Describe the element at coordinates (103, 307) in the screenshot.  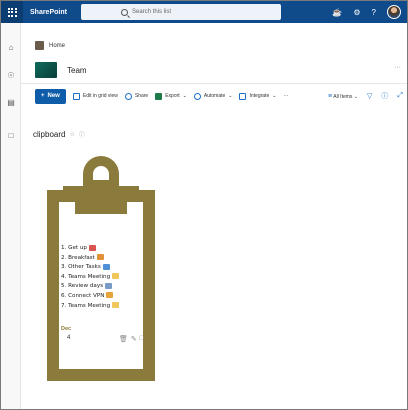
I see `list-item: 7. Teams Meeting` at that location.